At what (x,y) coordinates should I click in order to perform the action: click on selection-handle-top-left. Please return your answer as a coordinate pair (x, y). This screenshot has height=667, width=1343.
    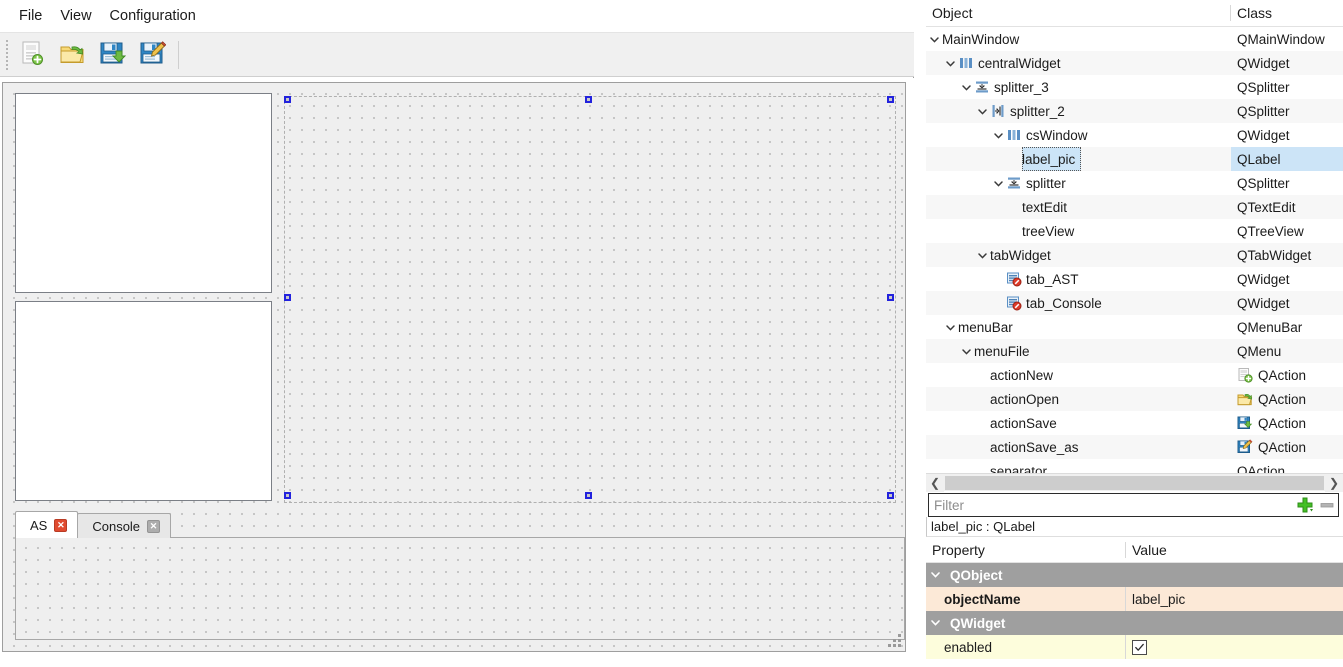
    Looking at the image, I should click on (287, 99).